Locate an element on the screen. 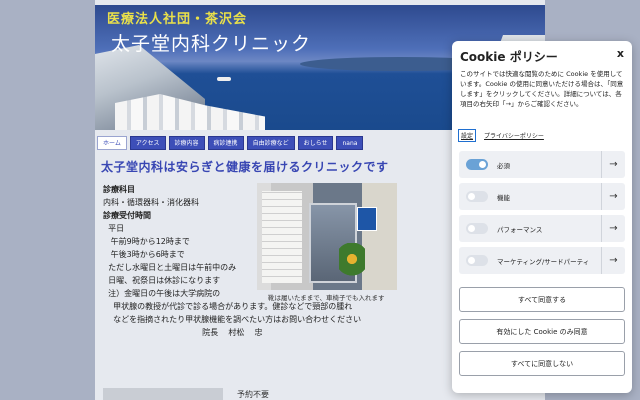  settings-link: 設定 is located at coordinates (467, 135).